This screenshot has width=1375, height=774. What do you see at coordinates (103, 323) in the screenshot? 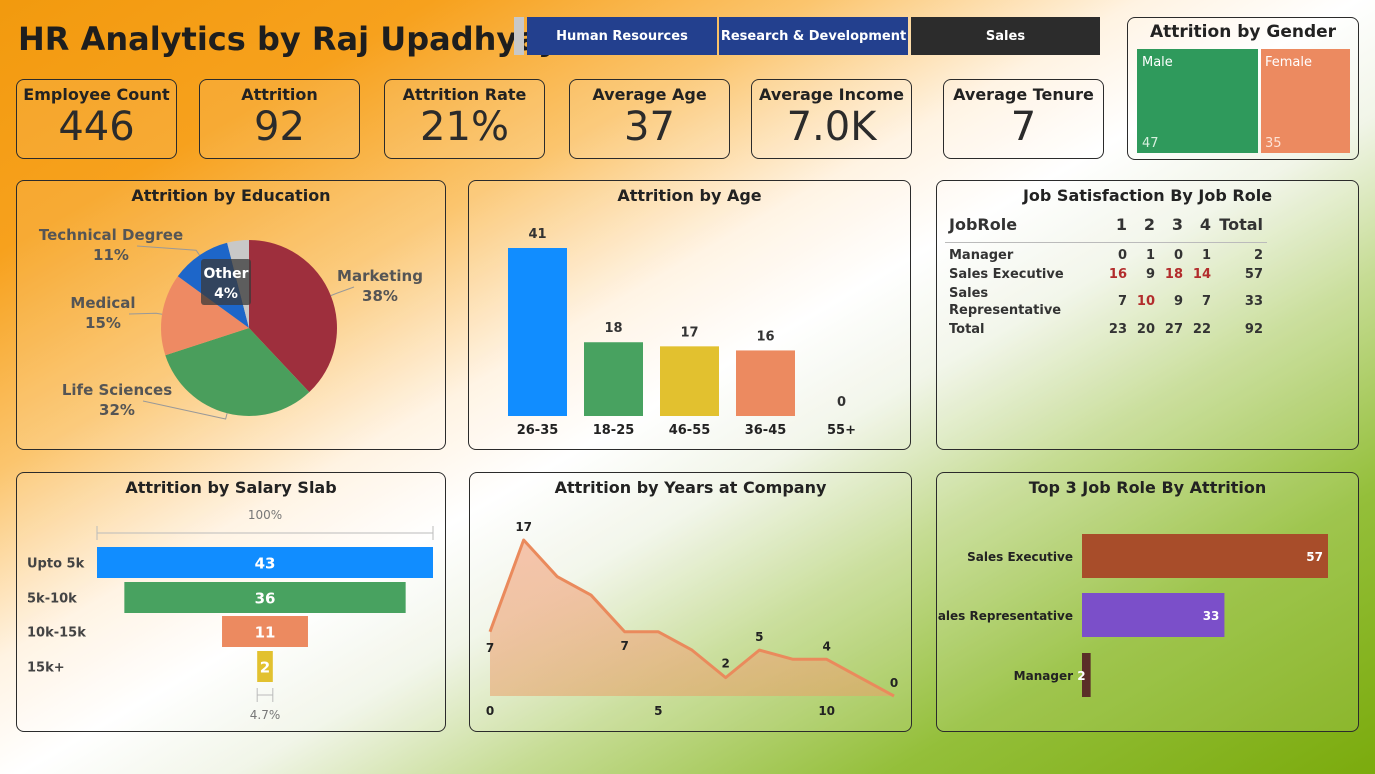
I see `pie-percent-label: 15%` at bounding box center [103, 323].